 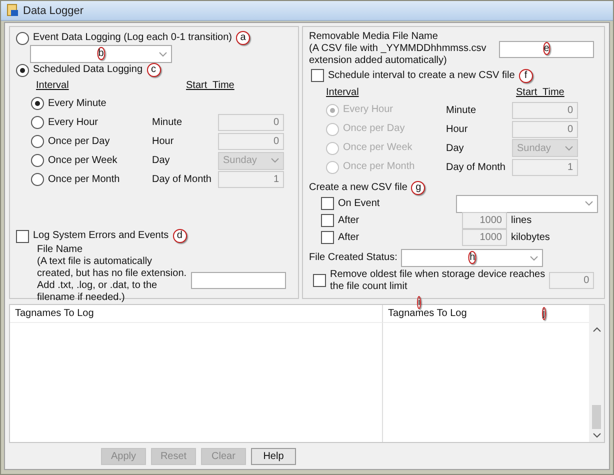 I want to click on option-label: Event Data Logging (Log each 0-1 transition), so click(x=132, y=38).